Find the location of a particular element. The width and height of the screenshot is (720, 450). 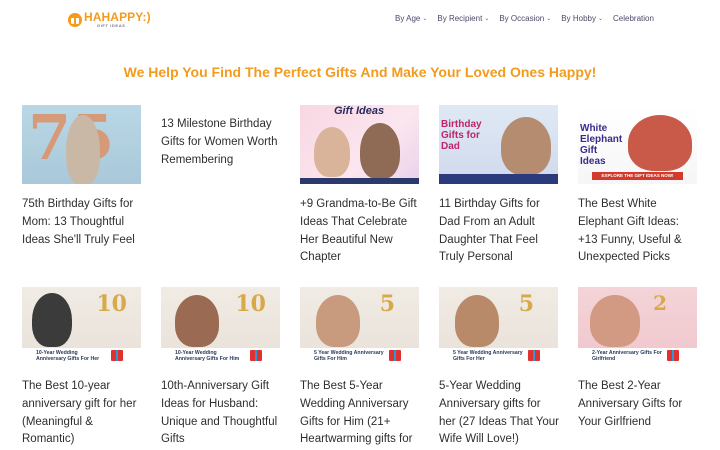

logo-subtext: GIFT IDEAS is located at coordinates (111, 25).